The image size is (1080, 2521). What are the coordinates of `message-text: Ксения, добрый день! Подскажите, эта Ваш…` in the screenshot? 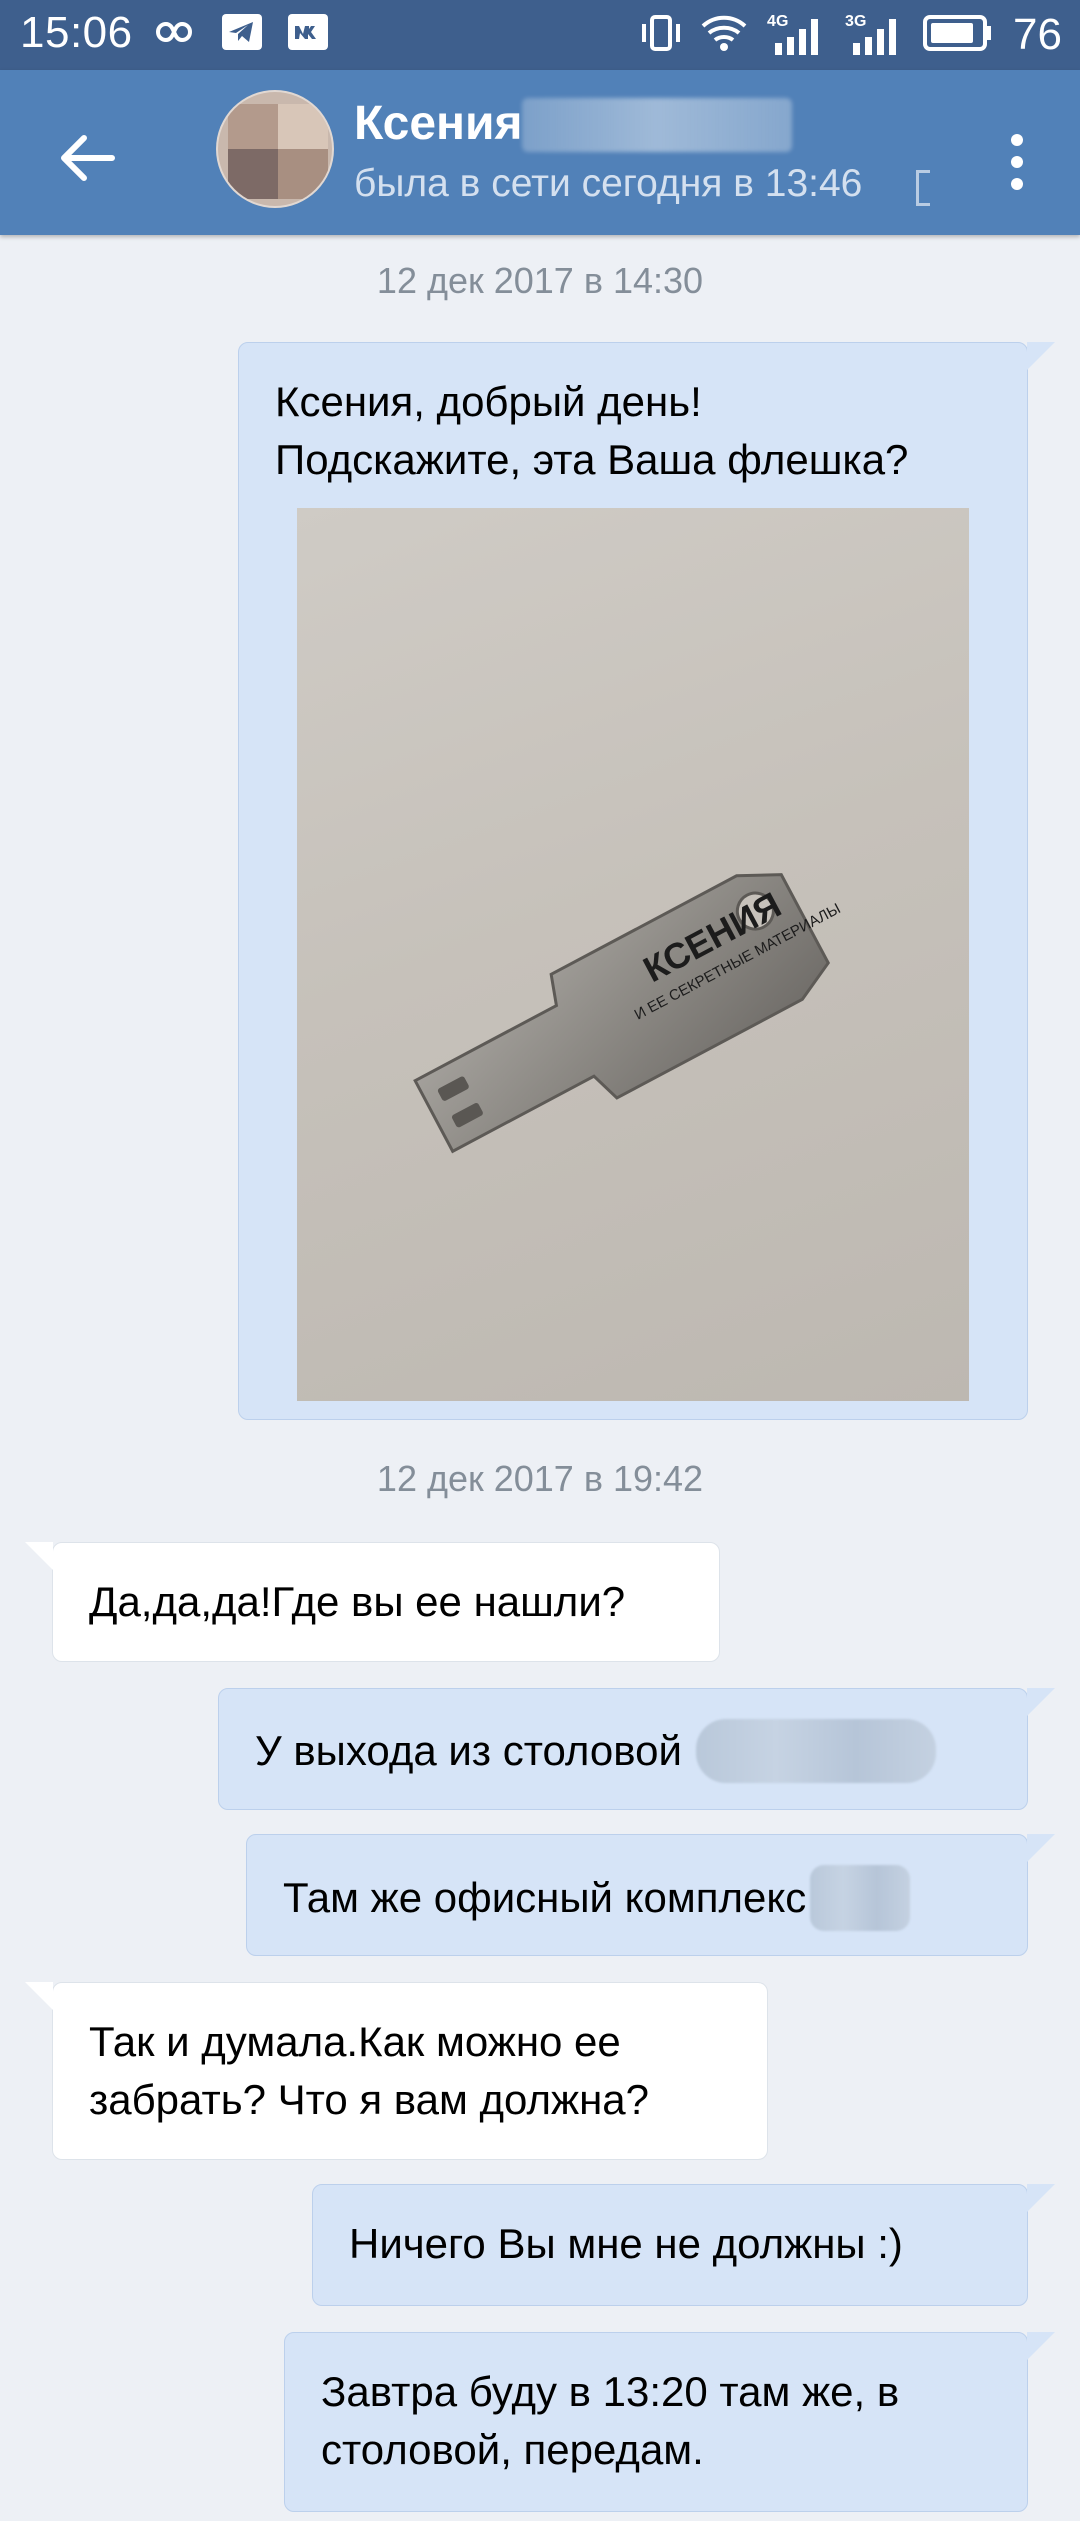 It's located at (592, 430).